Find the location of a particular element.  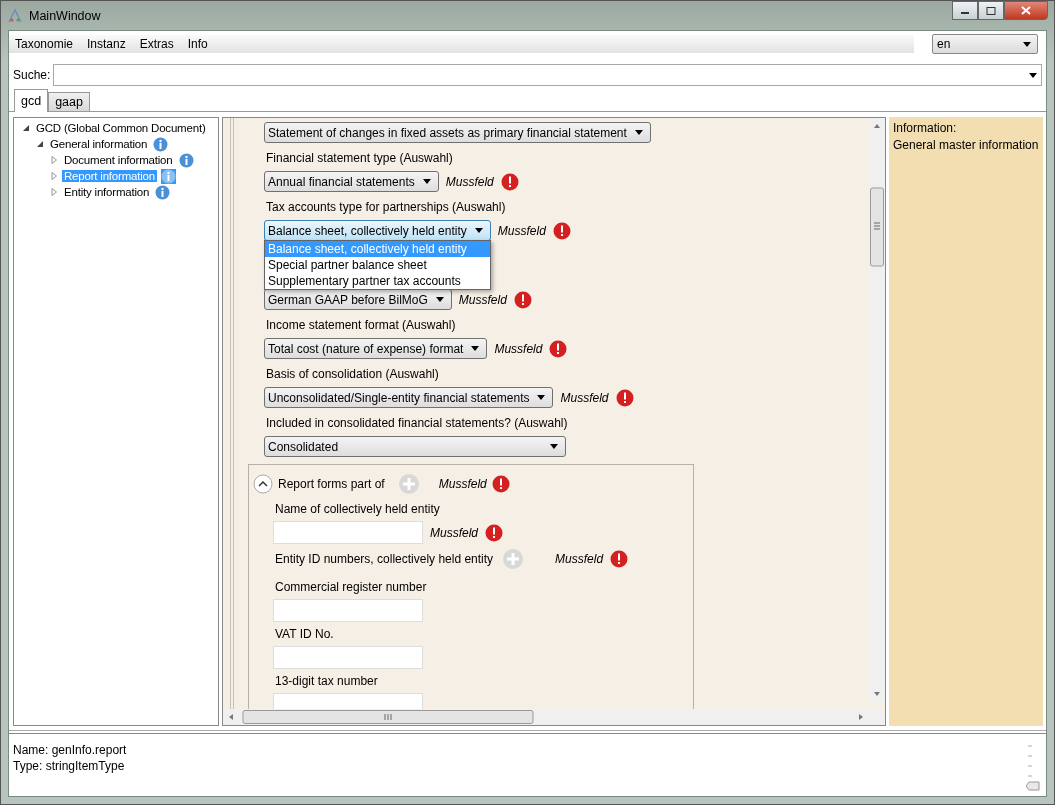

tree-item: Document information is located at coordinates (118, 160).